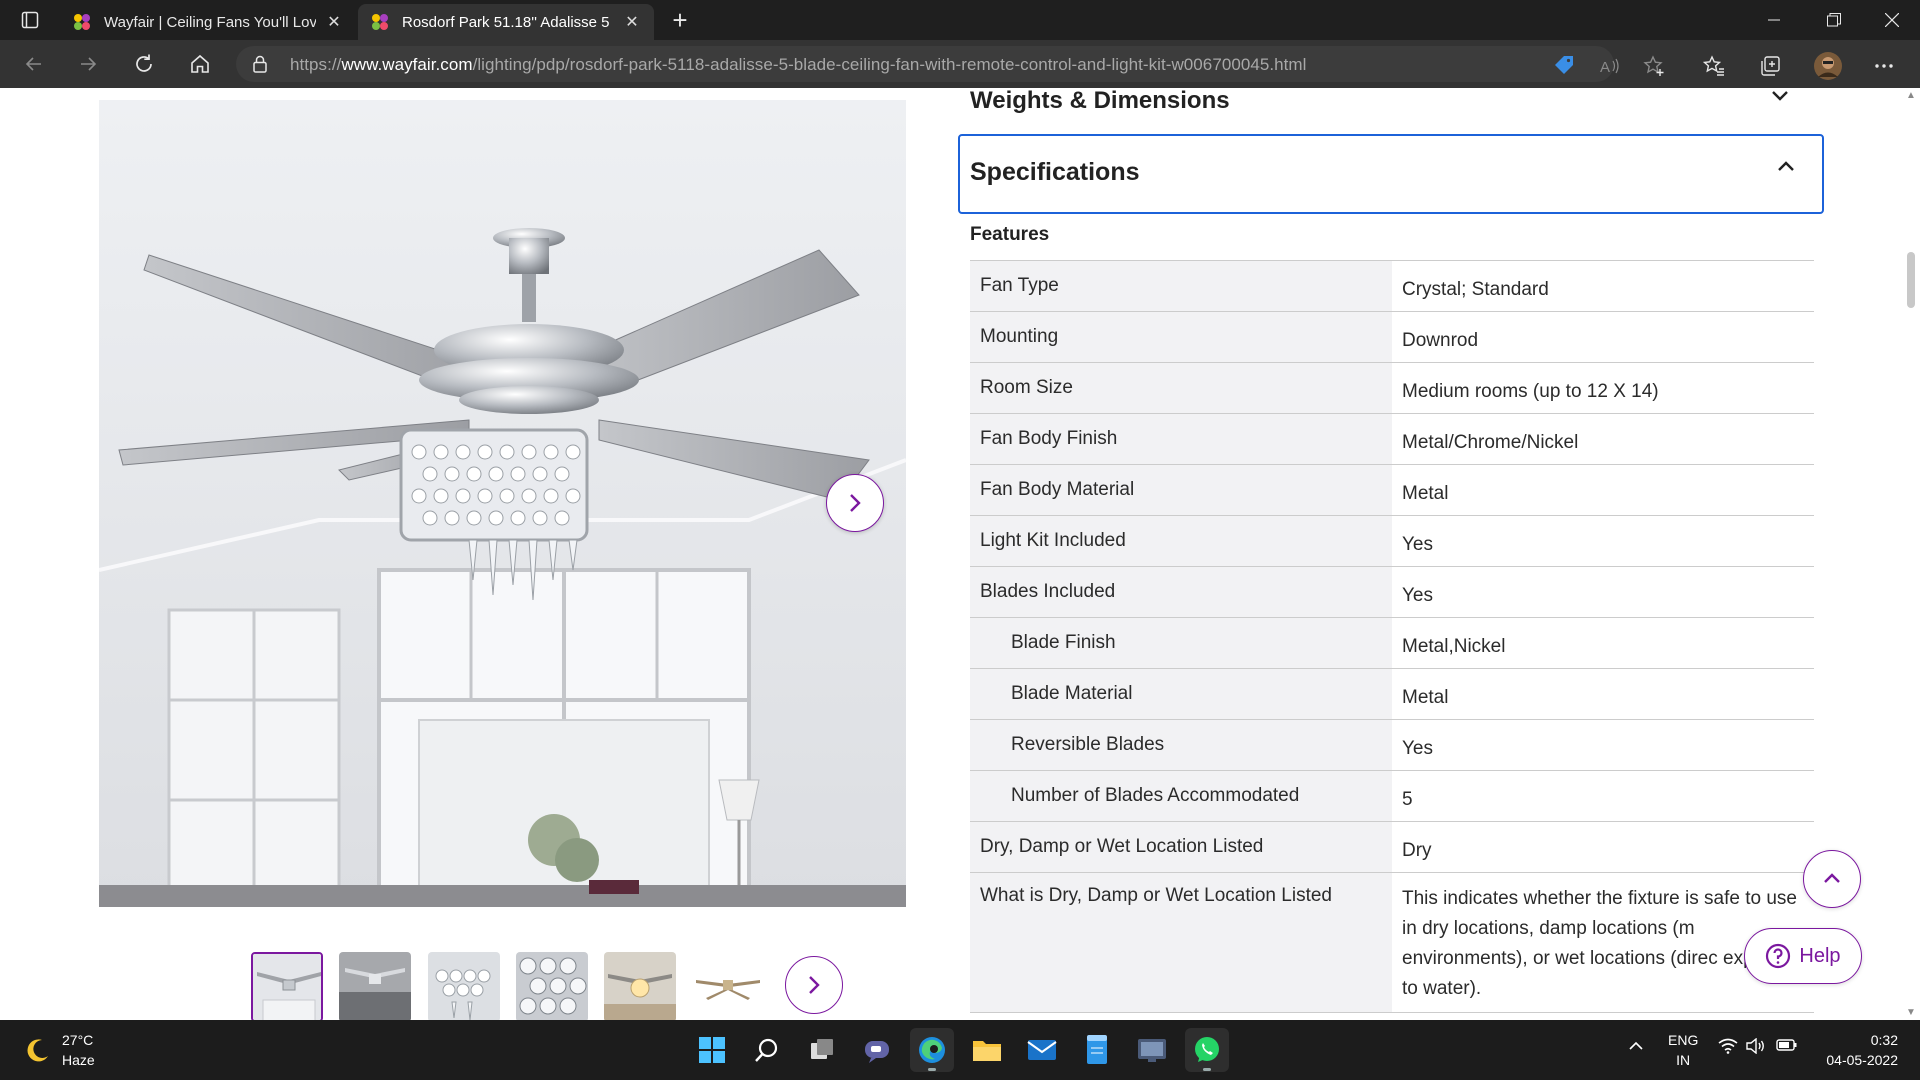  What do you see at coordinates (1820, 955) in the screenshot?
I see `help-label: Help` at bounding box center [1820, 955].